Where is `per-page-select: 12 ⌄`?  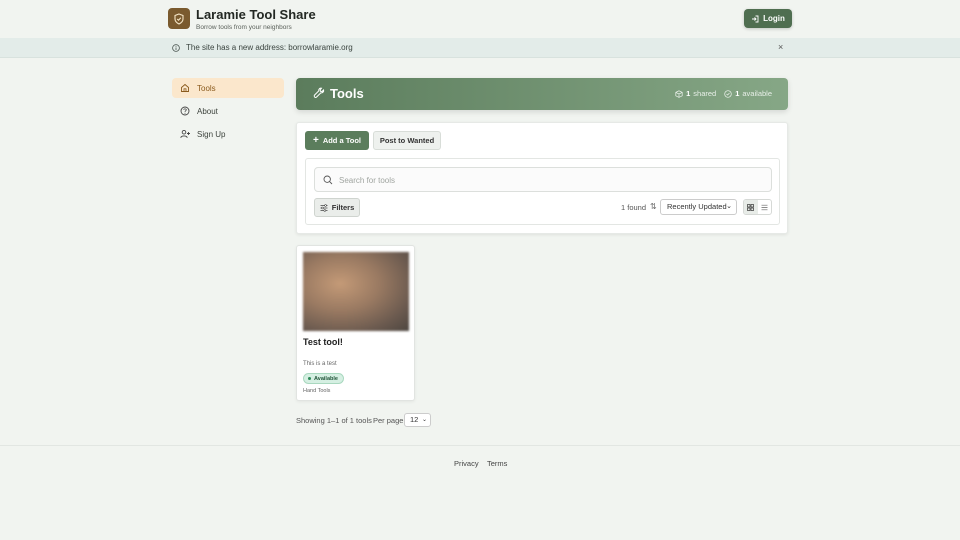 per-page-select: 12 ⌄ is located at coordinates (417, 420).